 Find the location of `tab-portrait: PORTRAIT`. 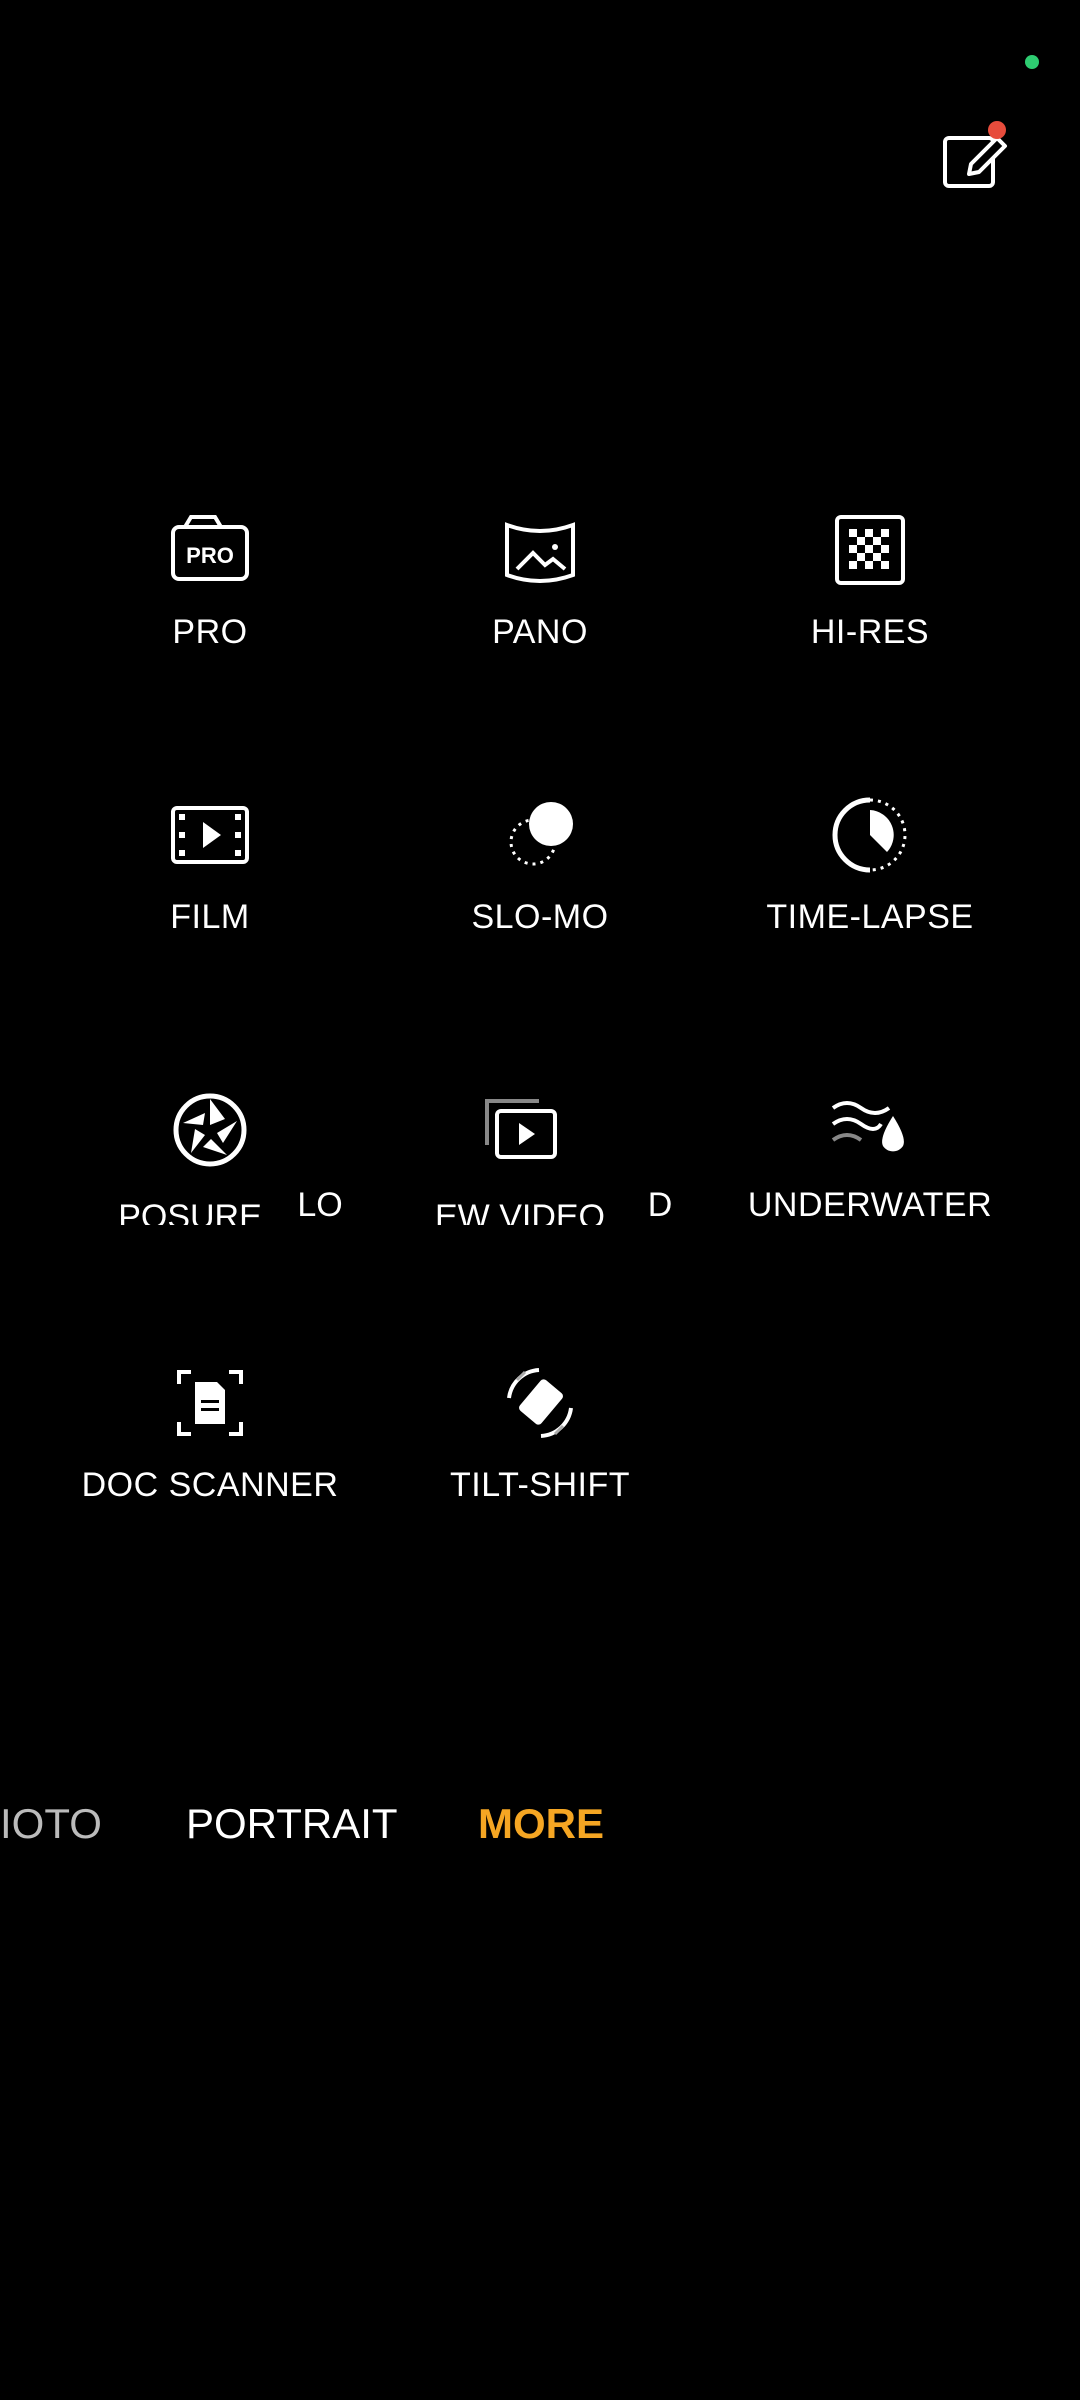

tab-portrait: PORTRAIT is located at coordinates (292, 1824).